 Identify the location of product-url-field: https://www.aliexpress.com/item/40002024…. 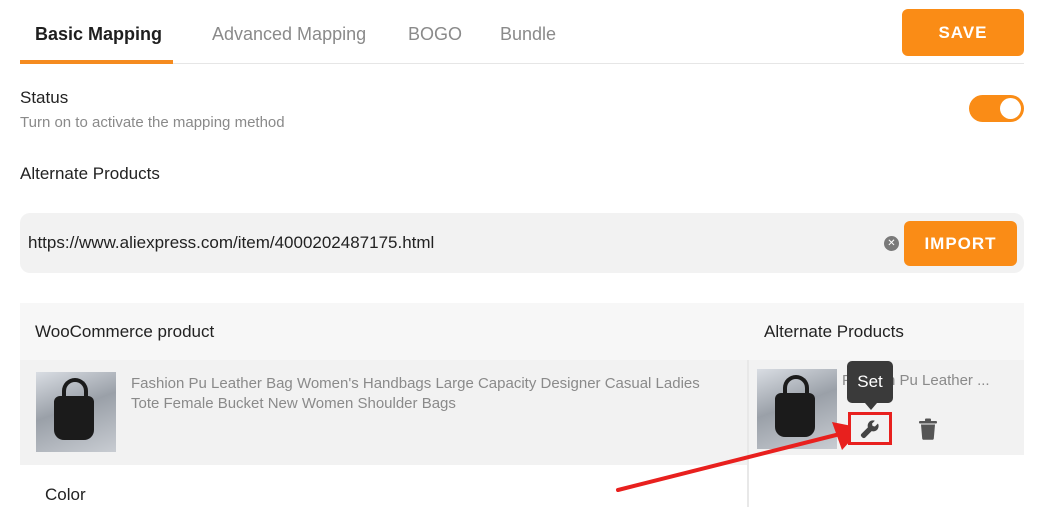
(522, 243).